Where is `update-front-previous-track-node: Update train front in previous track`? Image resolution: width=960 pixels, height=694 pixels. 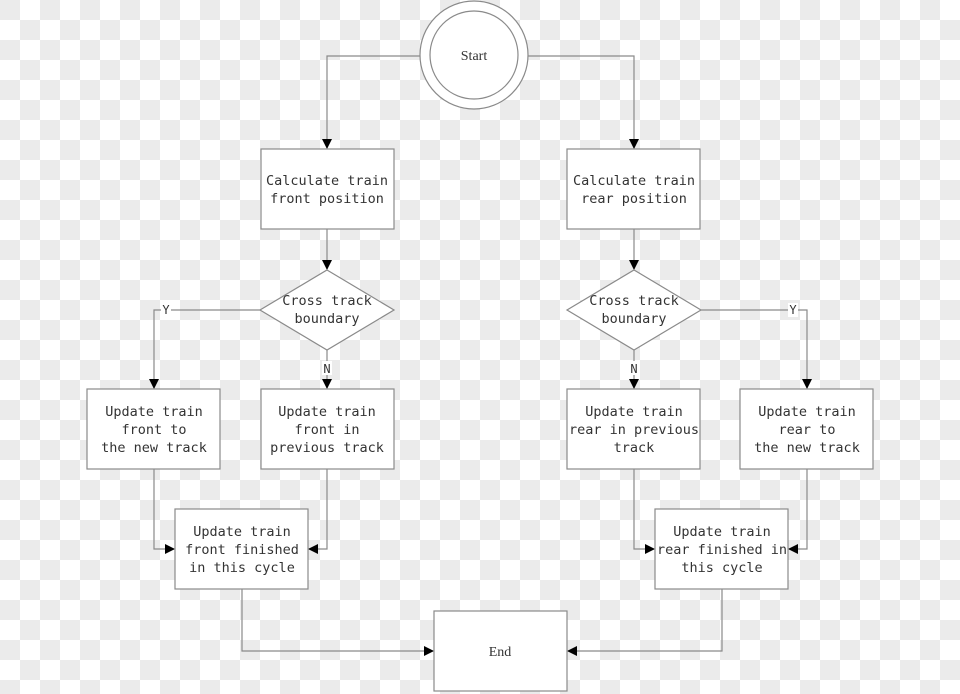 update-front-previous-track-node: Update train front in previous track is located at coordinates (327, 429).